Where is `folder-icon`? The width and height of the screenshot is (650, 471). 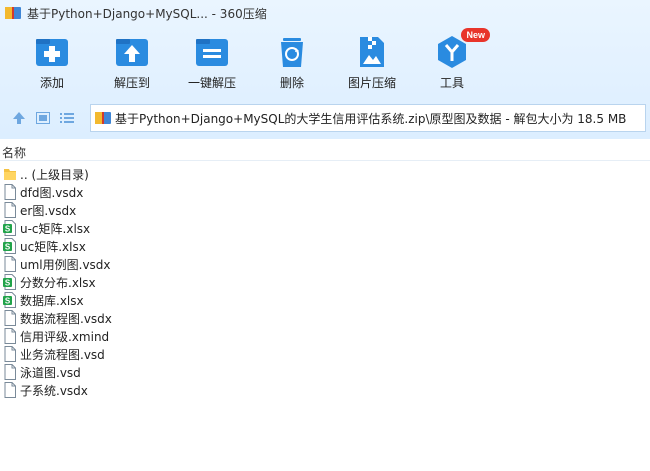
folder-icon is located at coordinates (10, 174).